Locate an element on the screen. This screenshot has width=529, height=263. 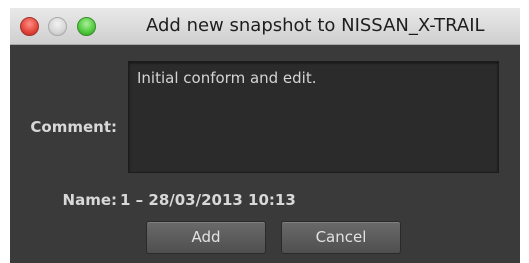
zoom-window-icon is located at coordinates (86, 26).